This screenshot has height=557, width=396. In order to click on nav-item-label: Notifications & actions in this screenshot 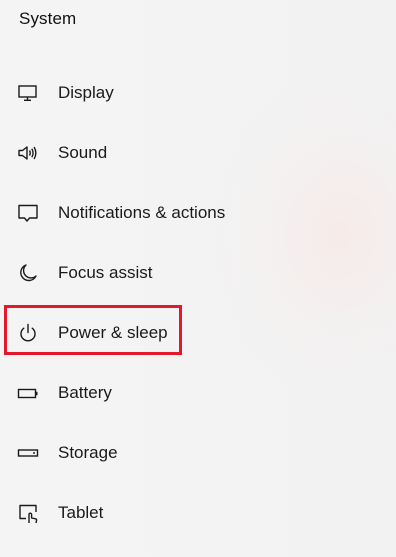, I will do `click(142, 212)`.